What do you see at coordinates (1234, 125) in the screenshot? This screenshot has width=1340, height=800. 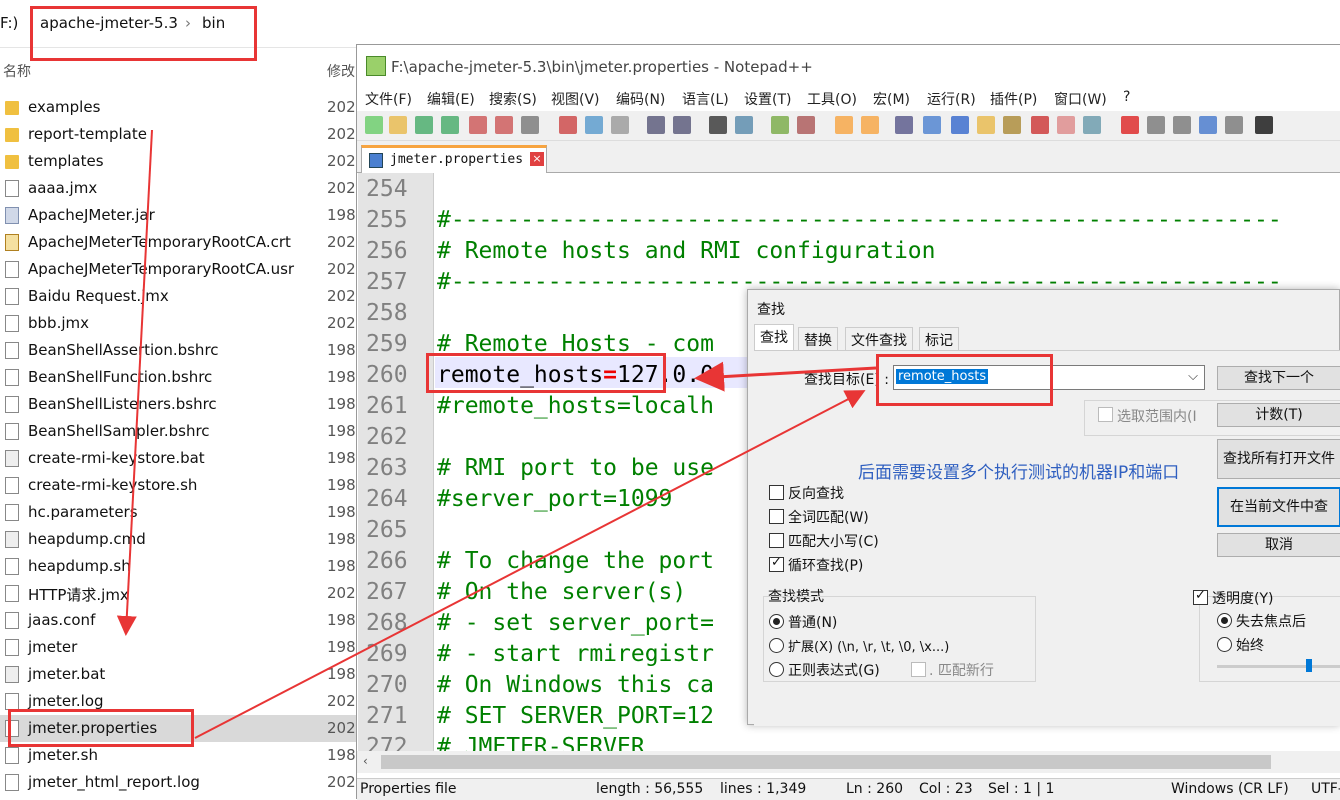 I see `save-macro-icon` at bounding box center [1234, 125].